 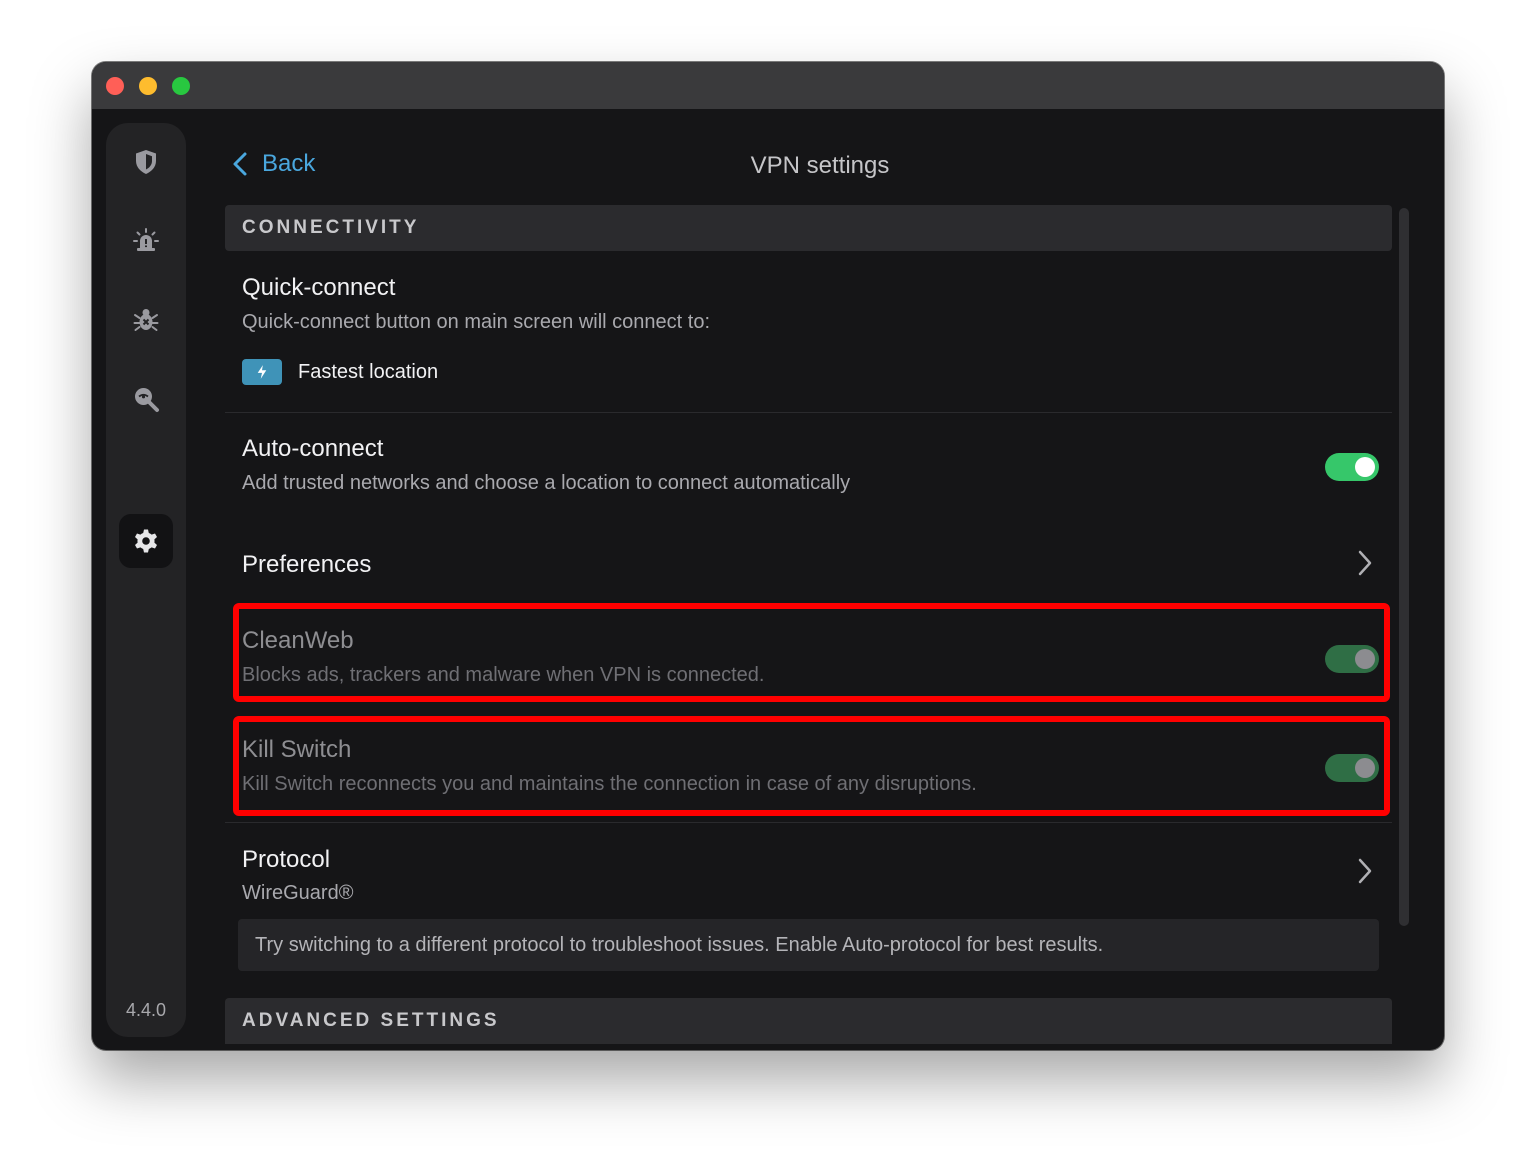 I want to click on sidebar-item-antivirus, so click(x=146, y=320).